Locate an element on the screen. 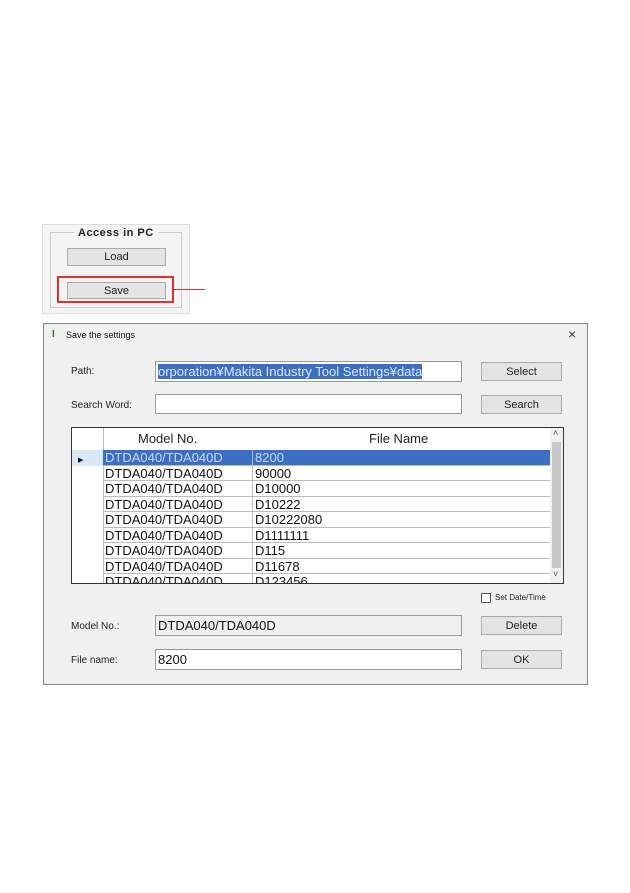  file-name-input: 8200 is located at coordinates (308, 659).